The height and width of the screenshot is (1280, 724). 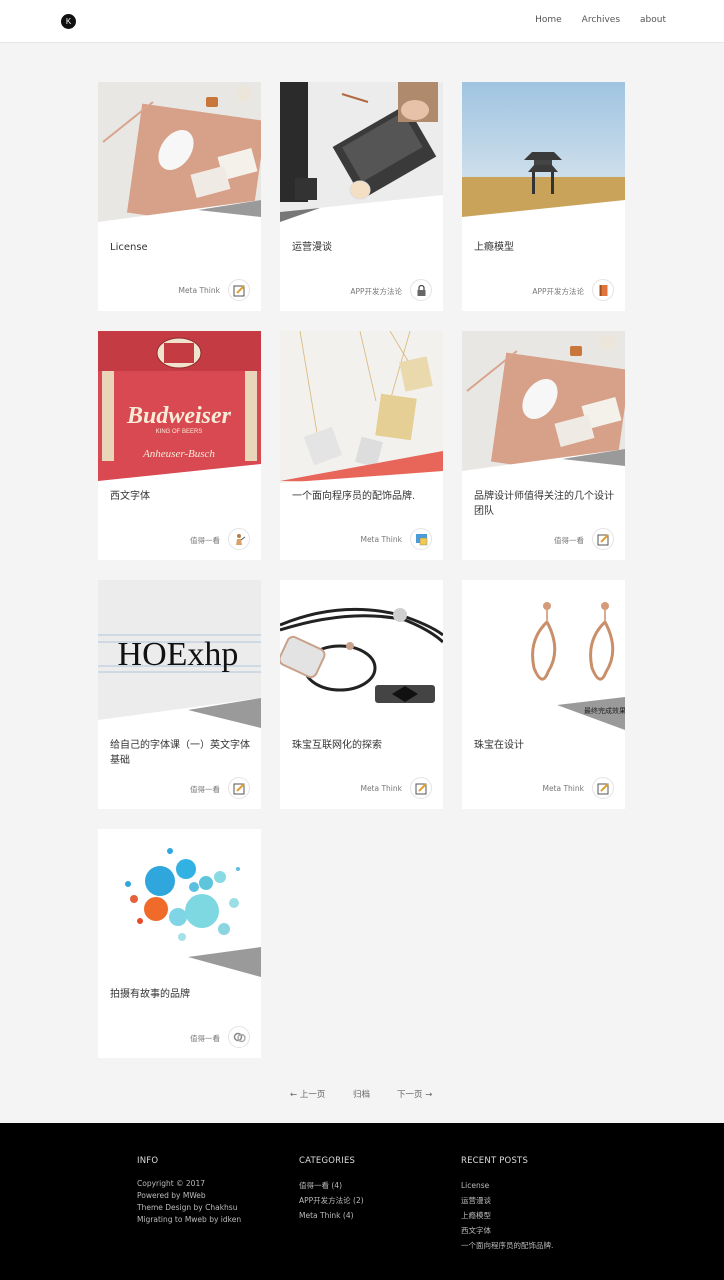 I want to click on archive-link: 归档, so click(x=361, y=1094).